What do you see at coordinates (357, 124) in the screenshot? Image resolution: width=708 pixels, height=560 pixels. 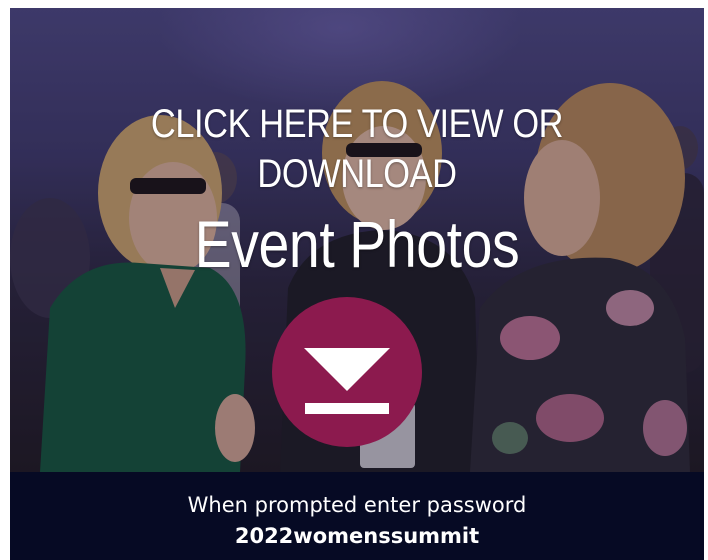 I see `headline-line-1: CLICK HERE TO VIEW OR` at bounding box center [357, 124].